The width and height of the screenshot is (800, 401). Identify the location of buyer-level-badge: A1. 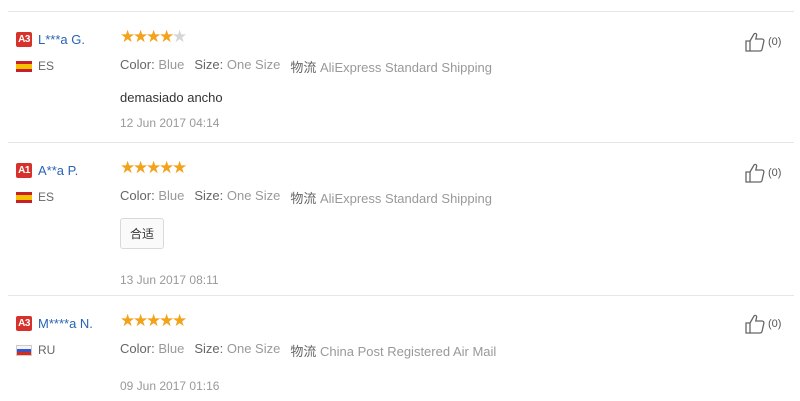
(24, 170).